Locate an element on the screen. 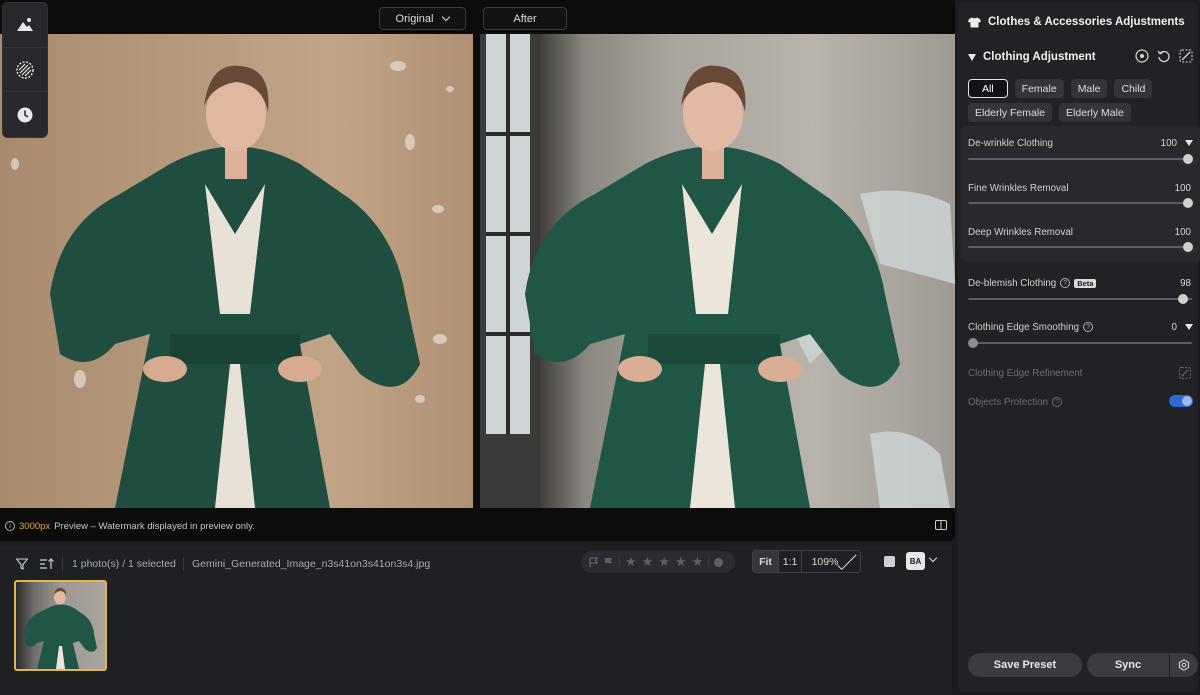  photo-thumbnail is located at coordinates (60, 625).